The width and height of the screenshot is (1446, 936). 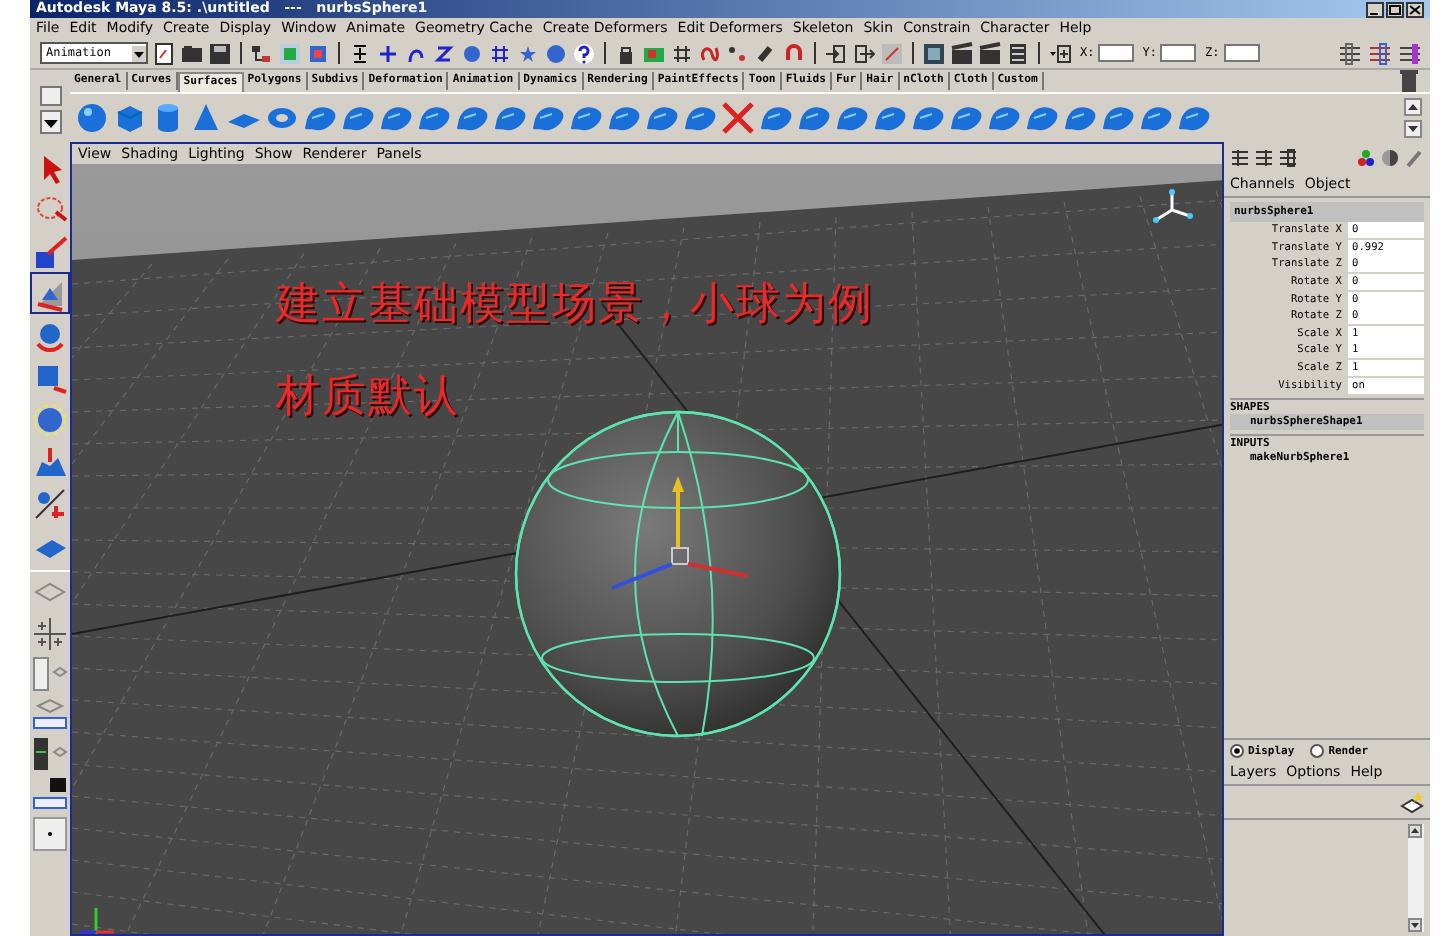 I want to click on loop-icon, so click(x=710, y=53).